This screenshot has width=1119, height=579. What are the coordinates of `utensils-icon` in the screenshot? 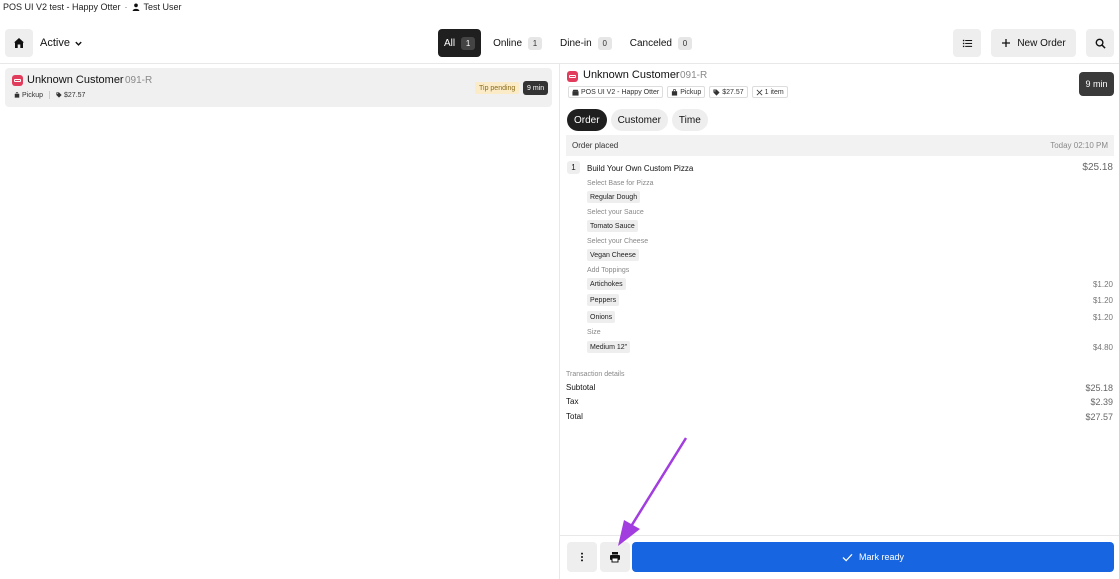 It's located at (759, 92).